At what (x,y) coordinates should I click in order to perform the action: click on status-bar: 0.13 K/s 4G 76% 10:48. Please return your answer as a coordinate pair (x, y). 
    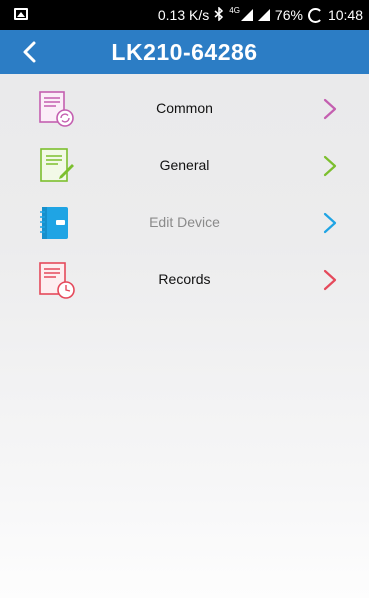
    Looking at the image, I should click on (184, 15).